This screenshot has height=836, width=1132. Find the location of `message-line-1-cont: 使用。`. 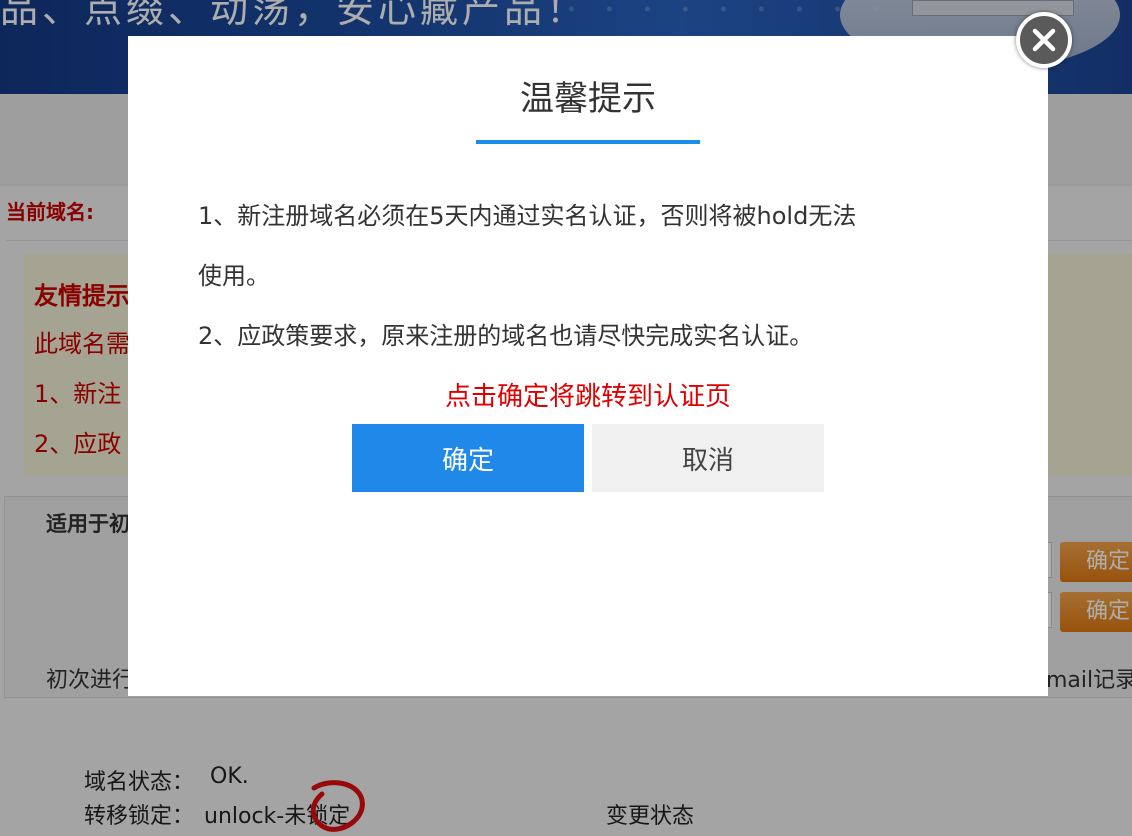

message-line-1-cont: 使用。 is located at coordinates (234, 276).